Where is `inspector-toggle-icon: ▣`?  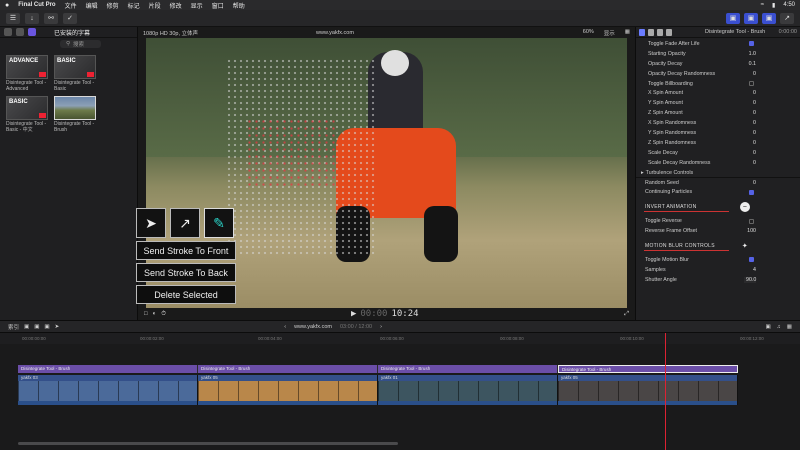 inspector-toggle-icon: ▣ is located at coordinates (769, 18).